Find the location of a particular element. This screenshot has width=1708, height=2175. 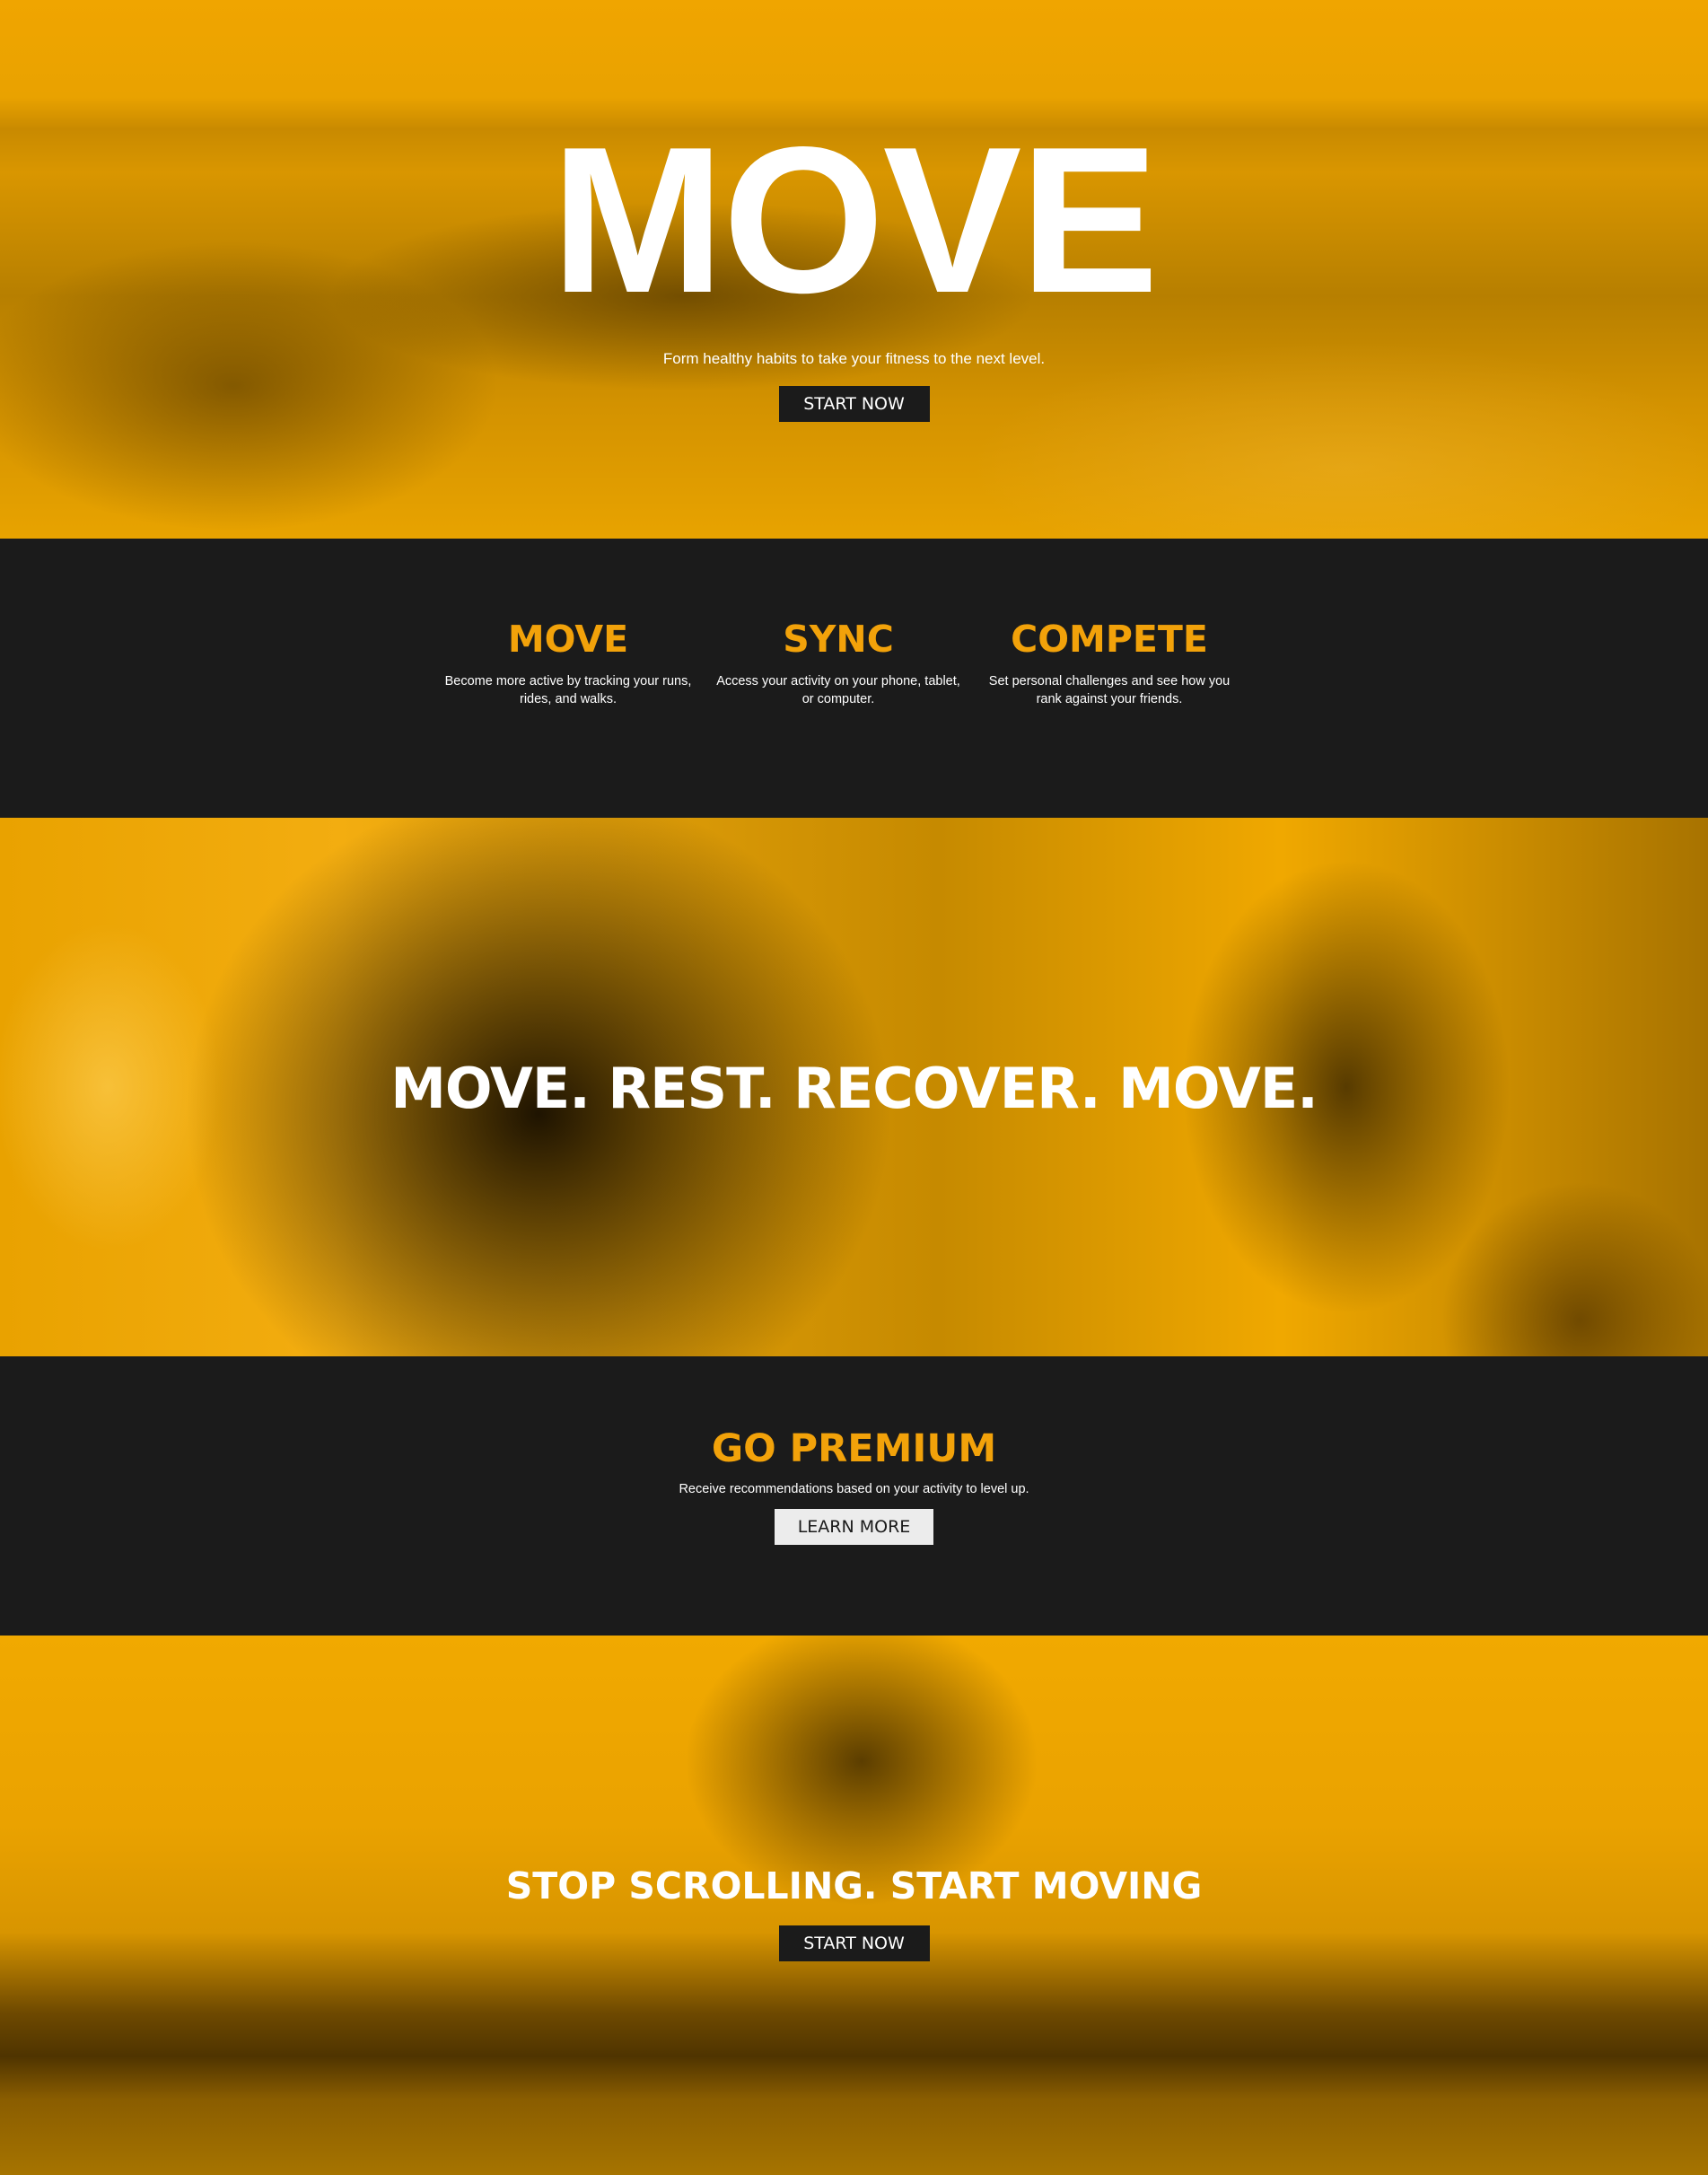

premium-title: GO PREMIUM is located at coordinates (854, 1448).